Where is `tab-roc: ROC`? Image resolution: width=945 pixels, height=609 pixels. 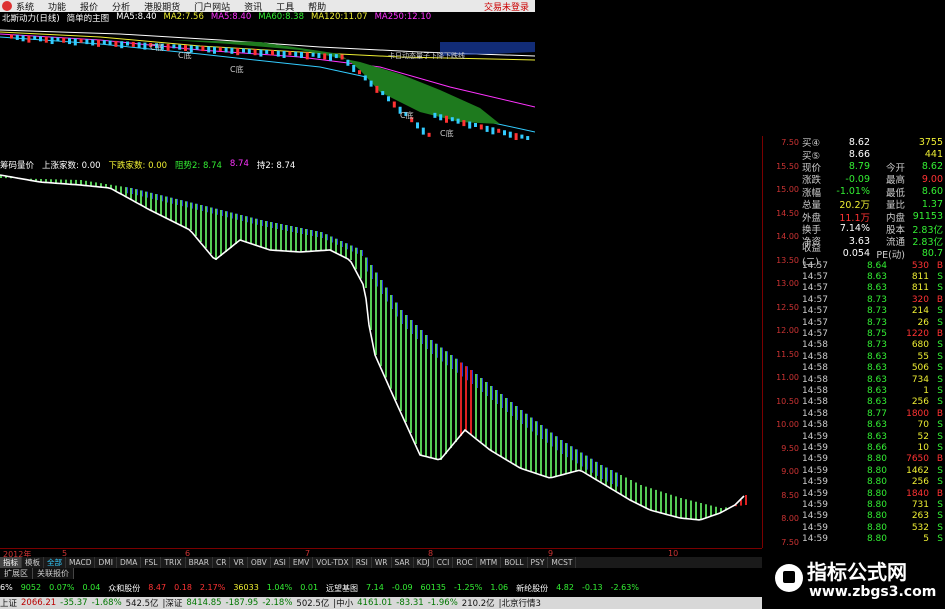
tab-roc: ROC is located at coordinates (465, 562).